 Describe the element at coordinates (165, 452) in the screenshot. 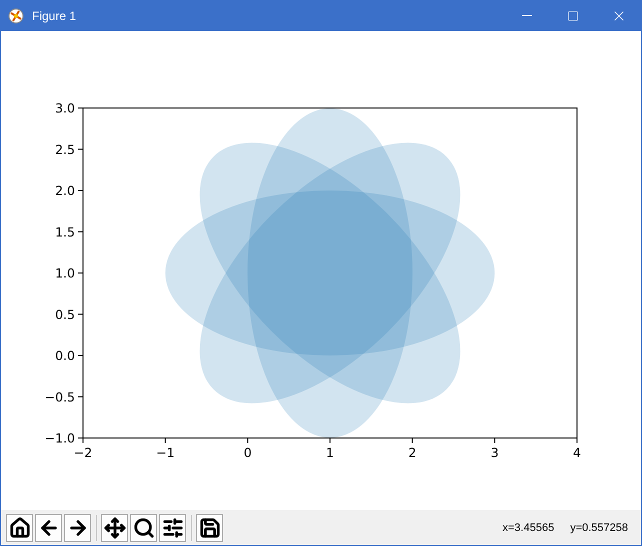

I see `x-tick-label: −1` at that location.